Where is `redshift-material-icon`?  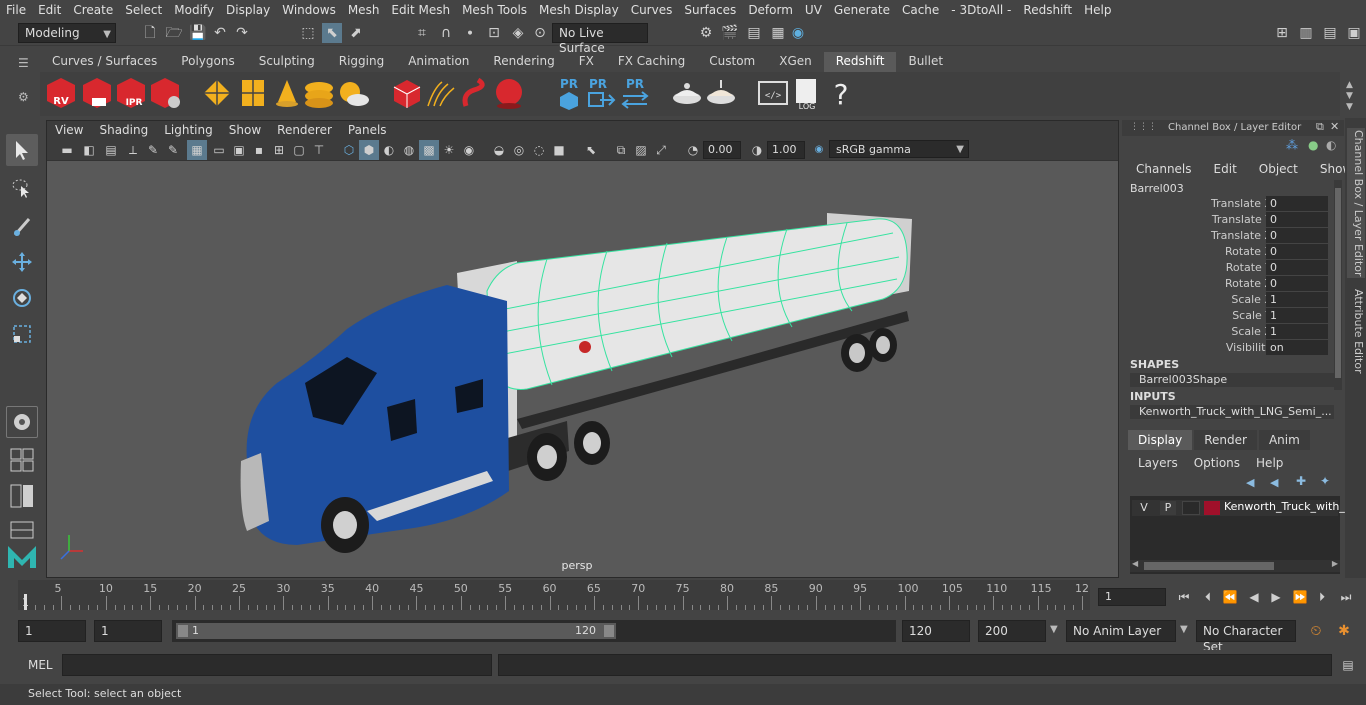 redshift-material-icon is located at coordinates (687, 93).